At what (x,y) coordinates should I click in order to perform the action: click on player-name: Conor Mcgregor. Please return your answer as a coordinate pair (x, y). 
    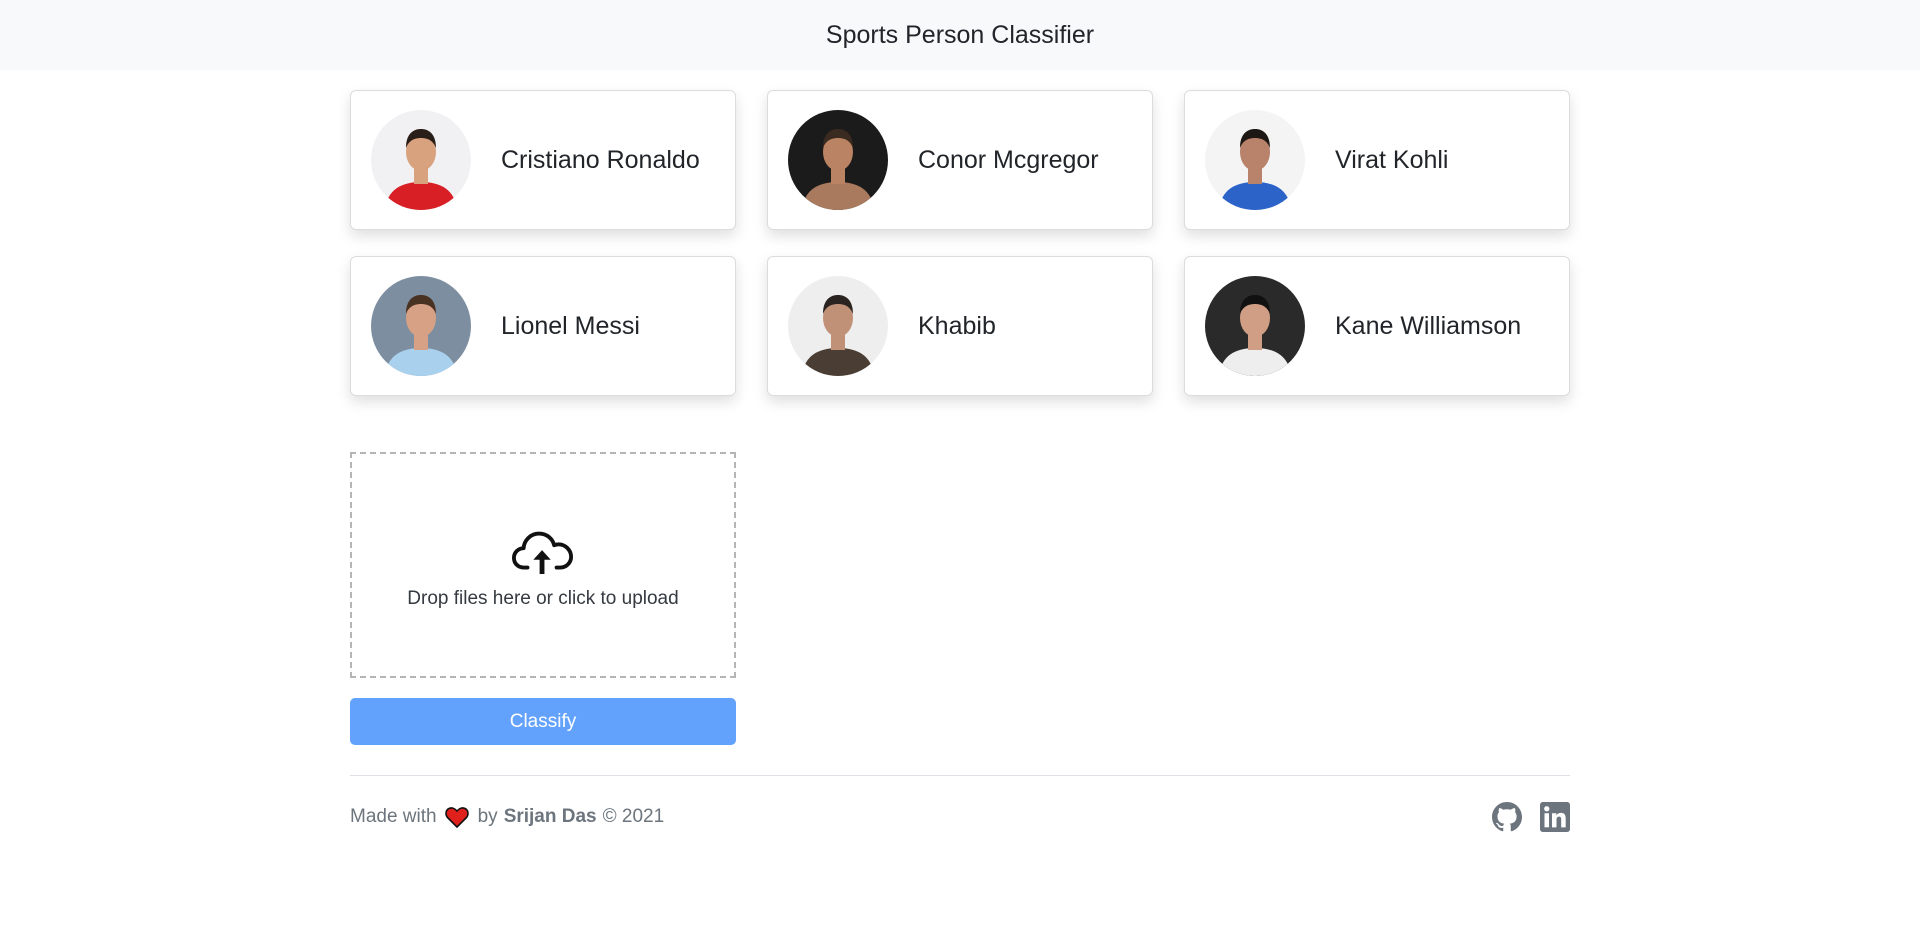
    Looking at the image, I should click on (1008, 159).